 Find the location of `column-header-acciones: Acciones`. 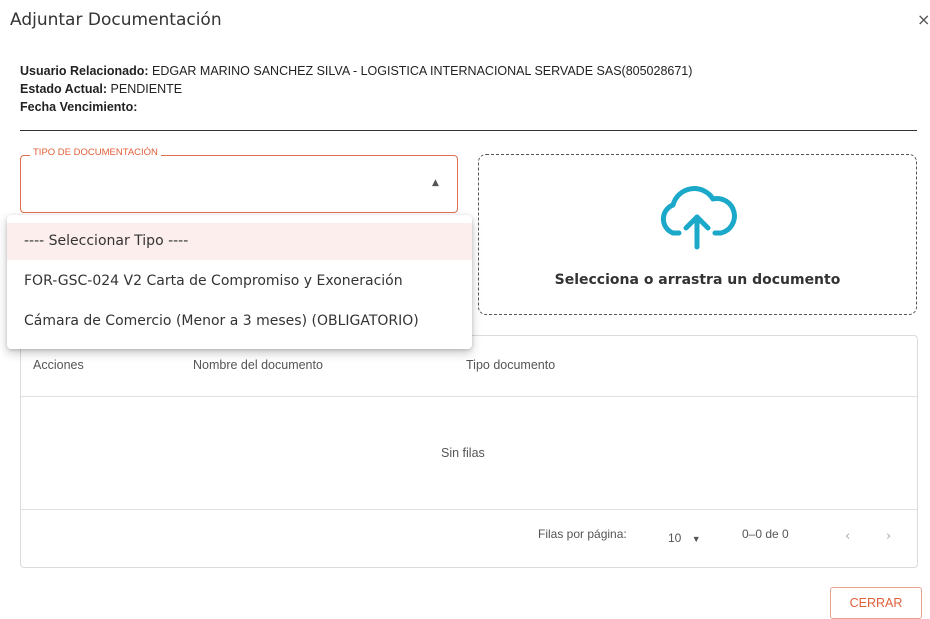

column-header-acciones: Acciones is located at coordinates (58, 365).